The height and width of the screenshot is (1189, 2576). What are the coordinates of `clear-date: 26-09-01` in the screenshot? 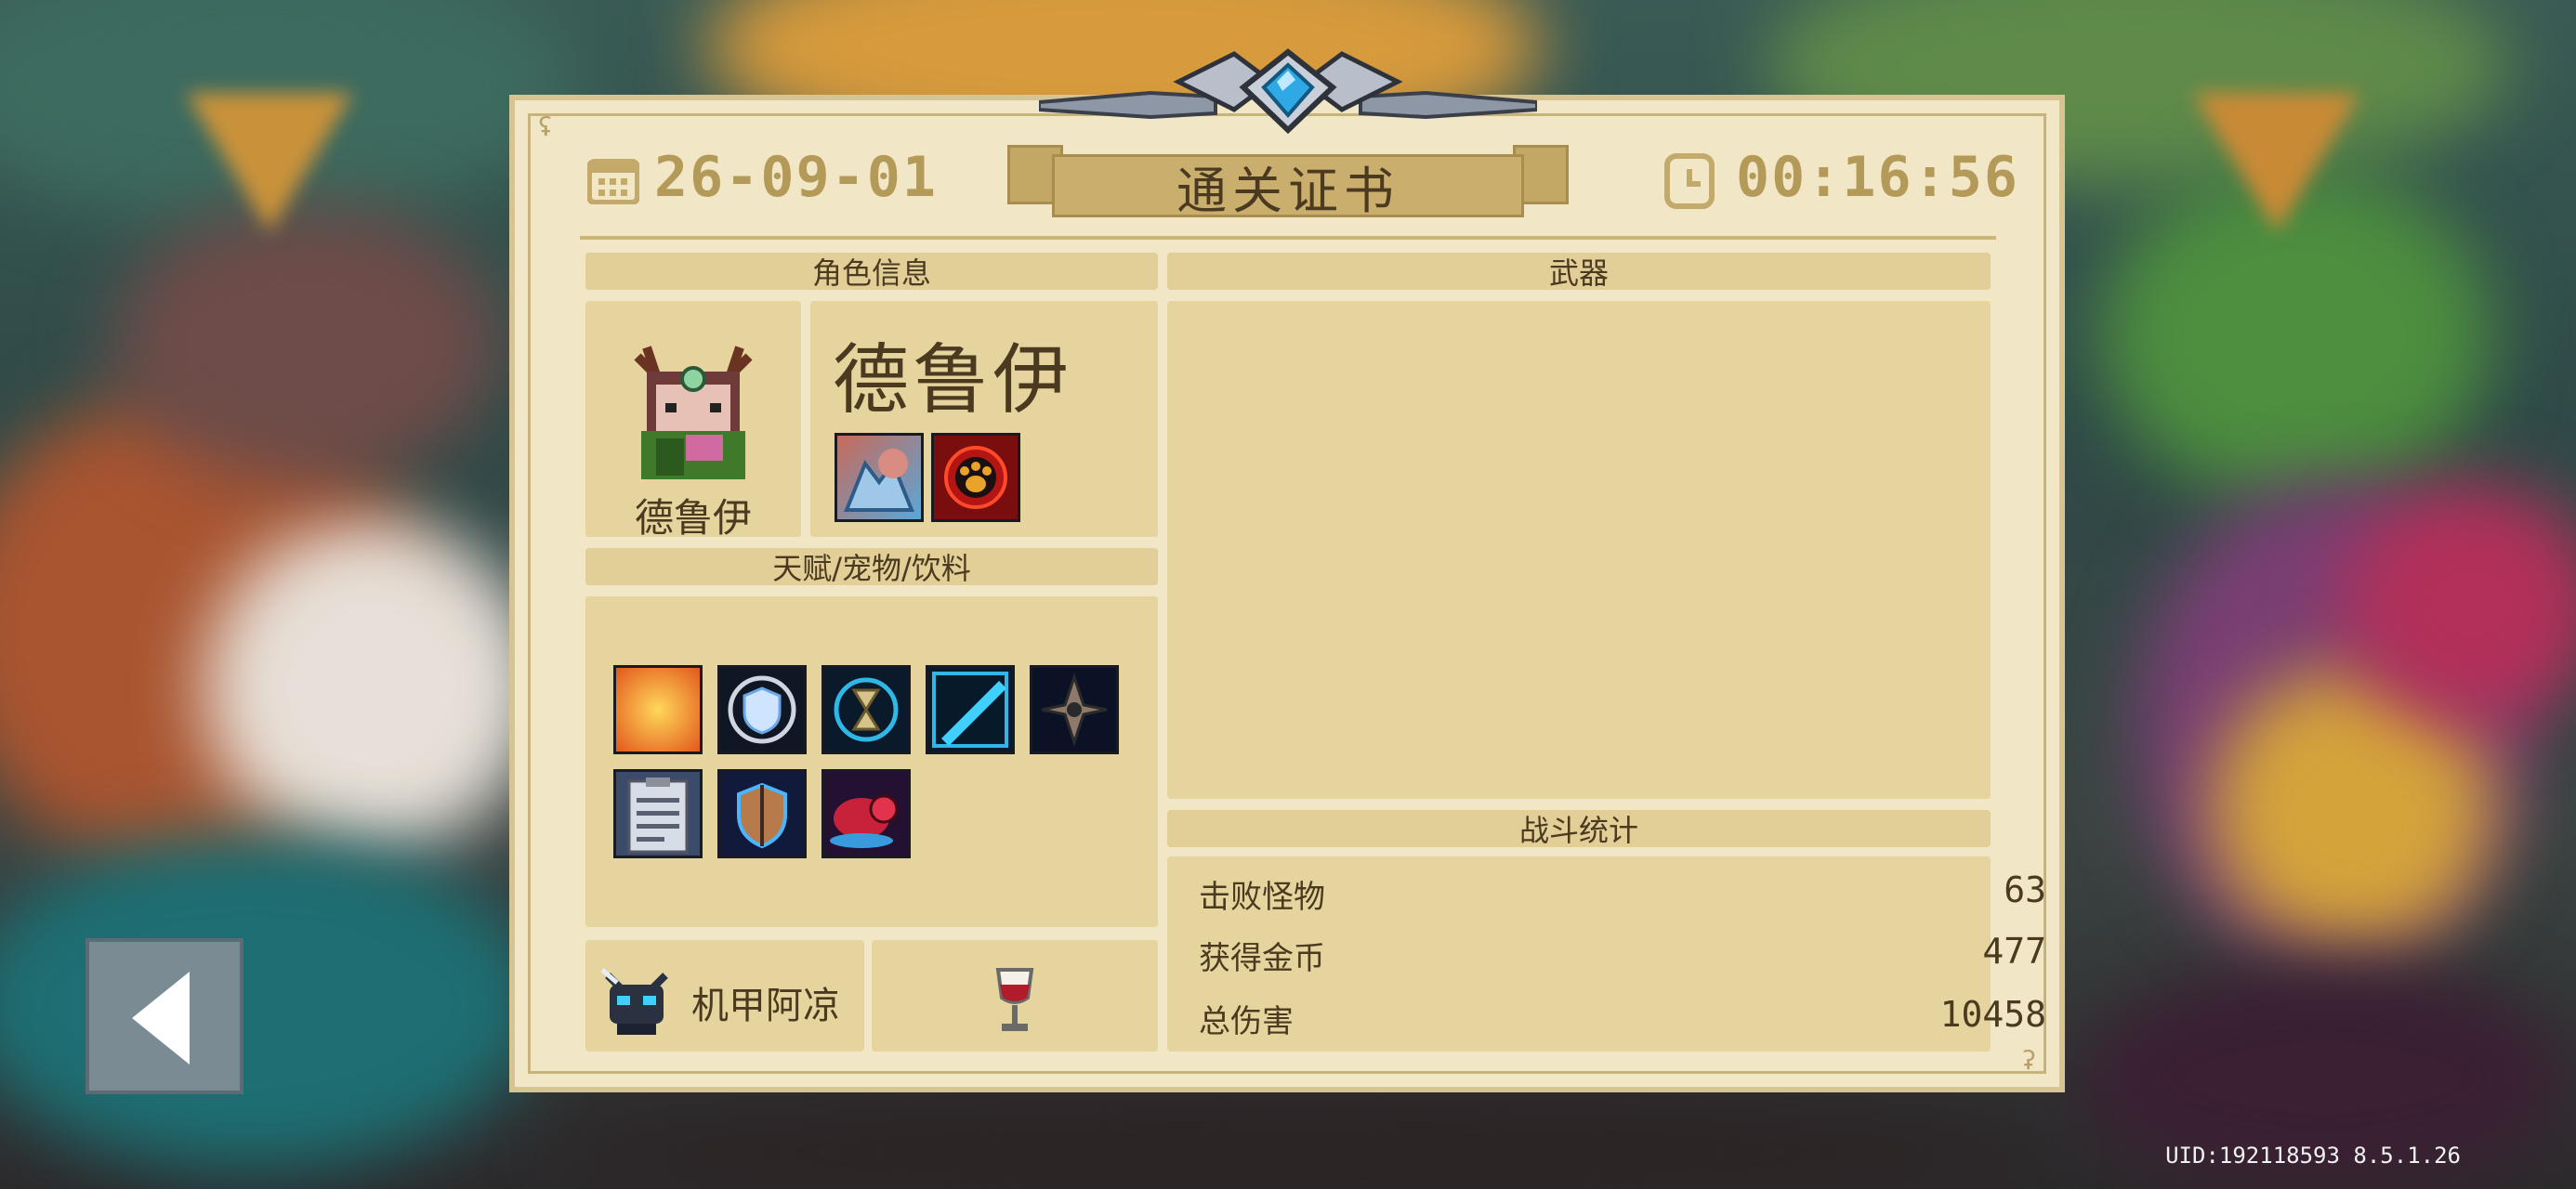 It's located at (796, 177).